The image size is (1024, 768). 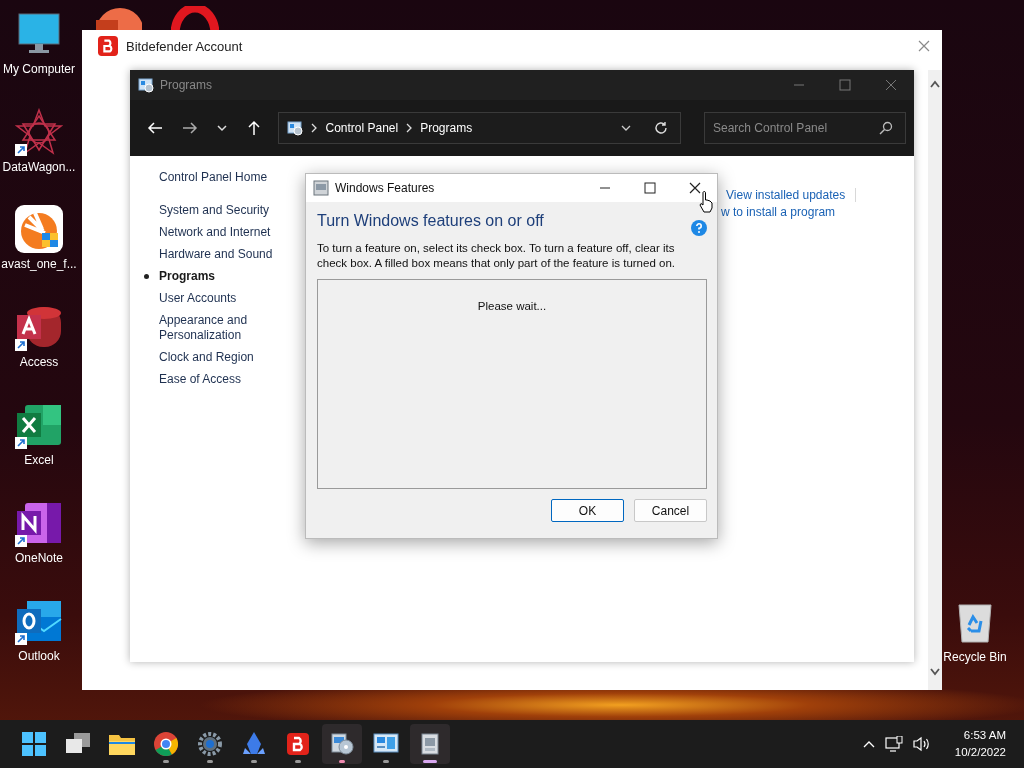 I want to click on desktop-icon-label: My Computer, so click(x=39, y=69).